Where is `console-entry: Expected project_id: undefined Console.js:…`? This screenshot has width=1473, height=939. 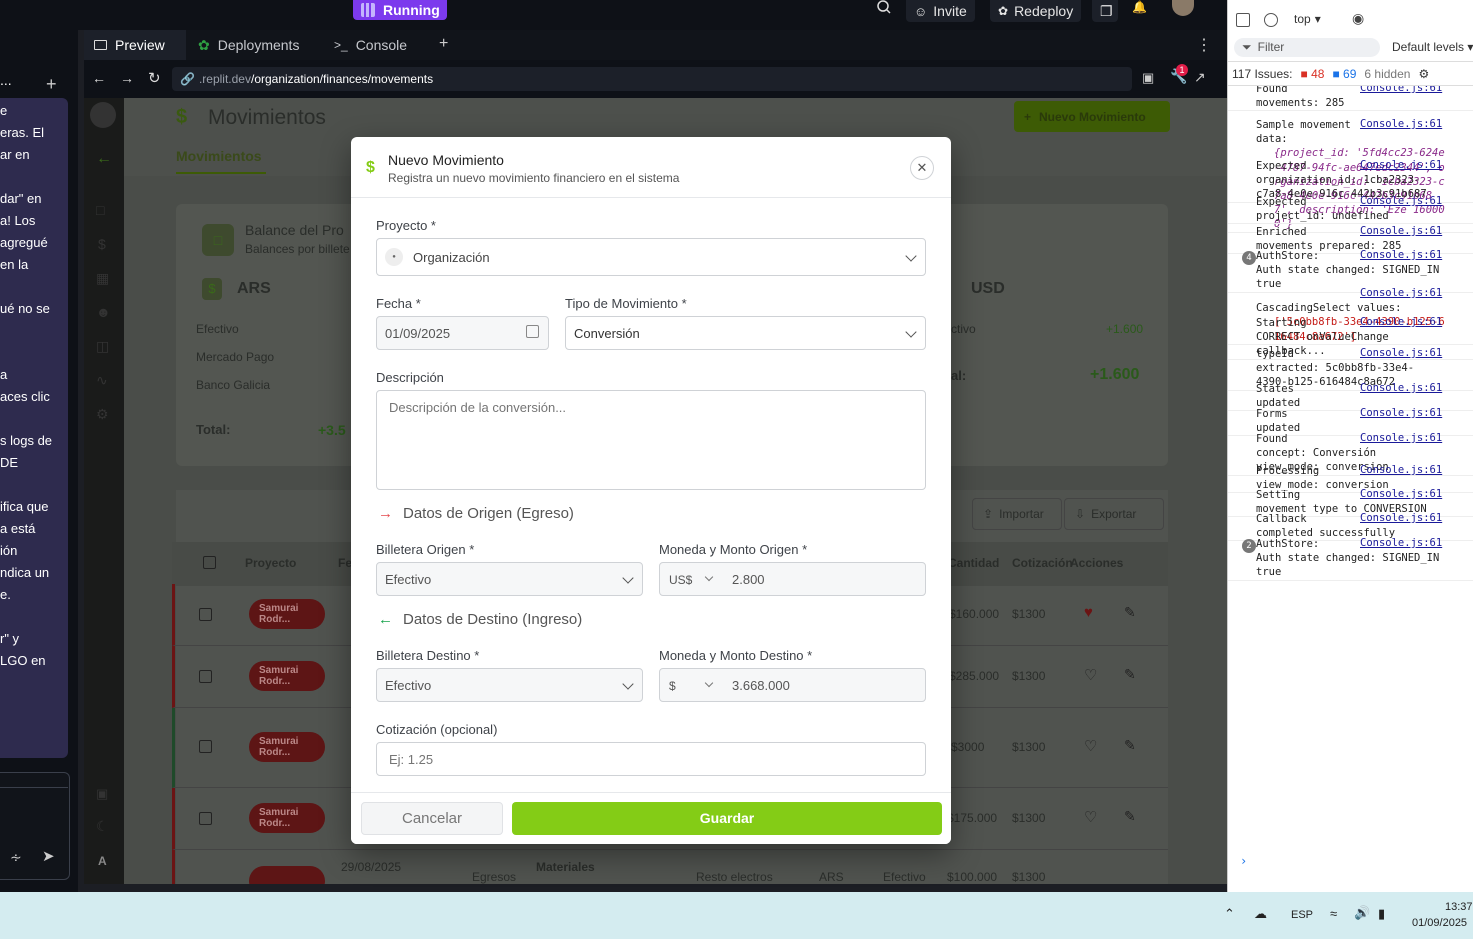 console-entry: Expected project_id: undefined Console.js:… is located at coordinates (1350, 210).